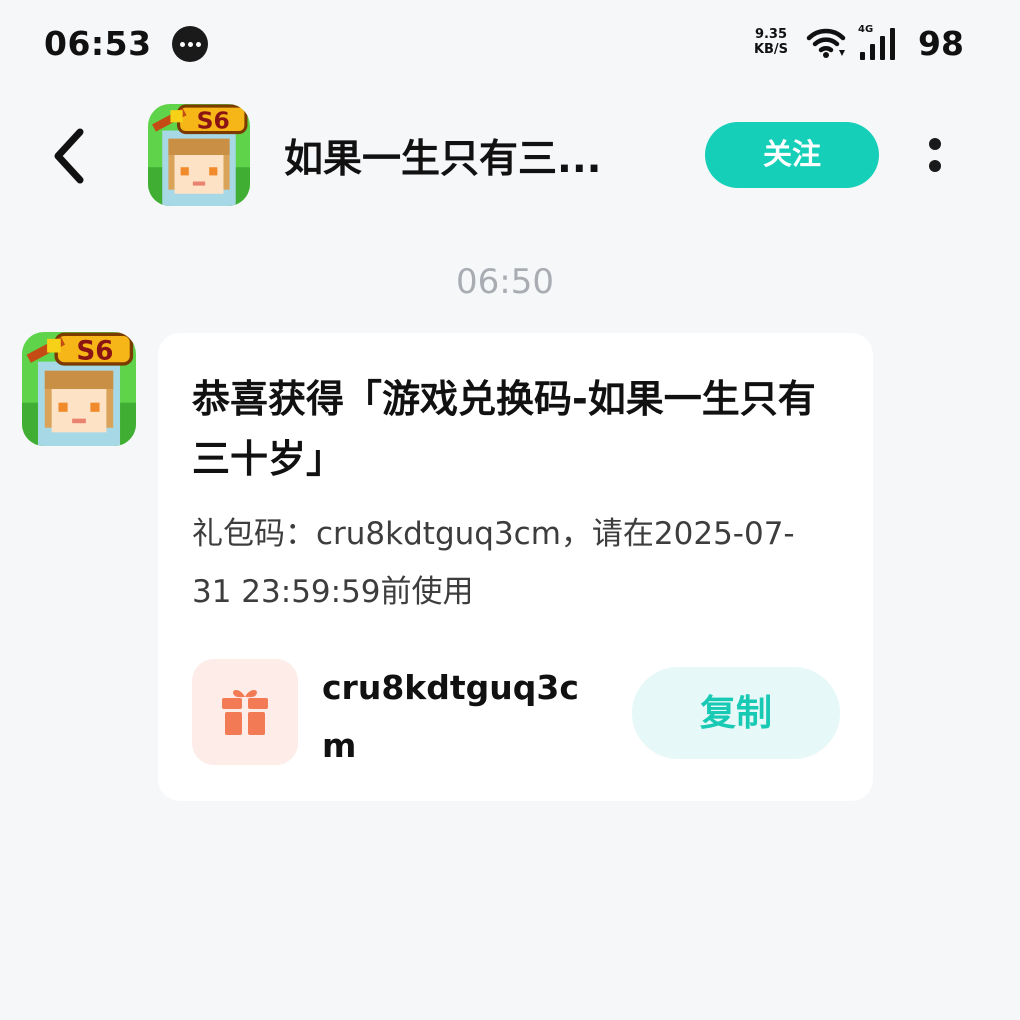 Image resolution: width=1020 pixels, height=1020 pixels. Describe the element at coordinates (771, 49) in the screenshot. I see `network-speed-unit: KB/S` at that location.